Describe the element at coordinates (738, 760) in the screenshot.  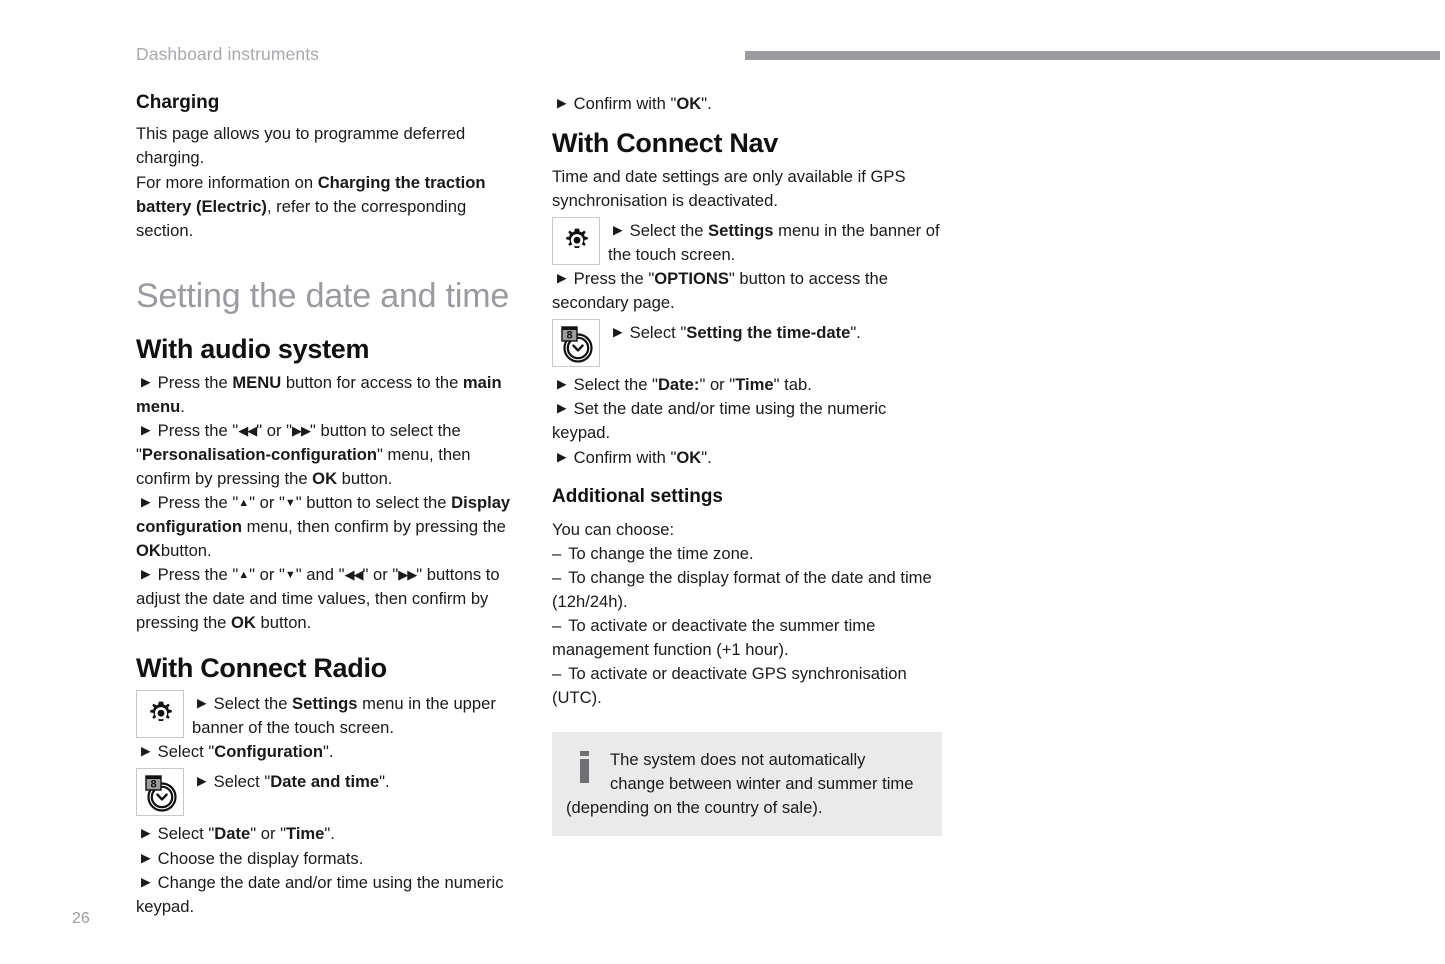
I see `info-note-line-1: The system does not automatically` at that location.